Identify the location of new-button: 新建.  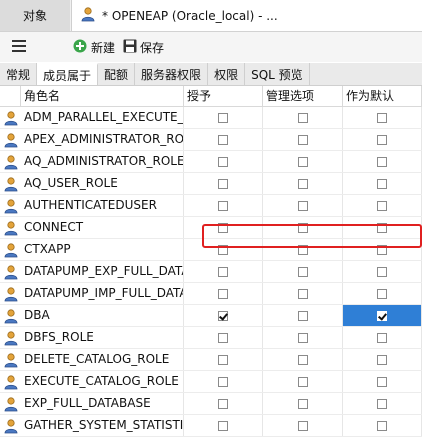
(93, 47).